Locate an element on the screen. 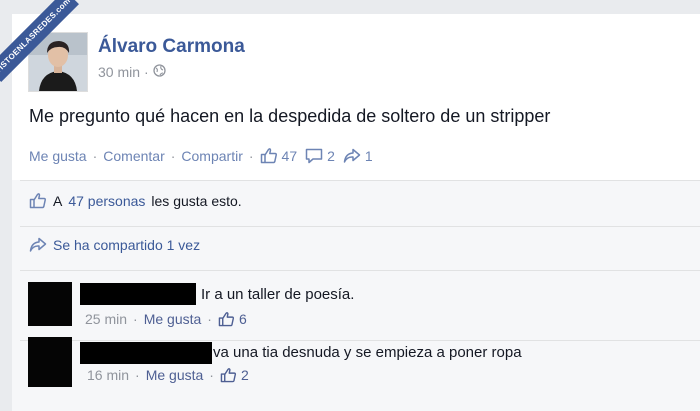 The image size is (700, 411). likes-count-value: 47 is located at coordinates (289, 155).